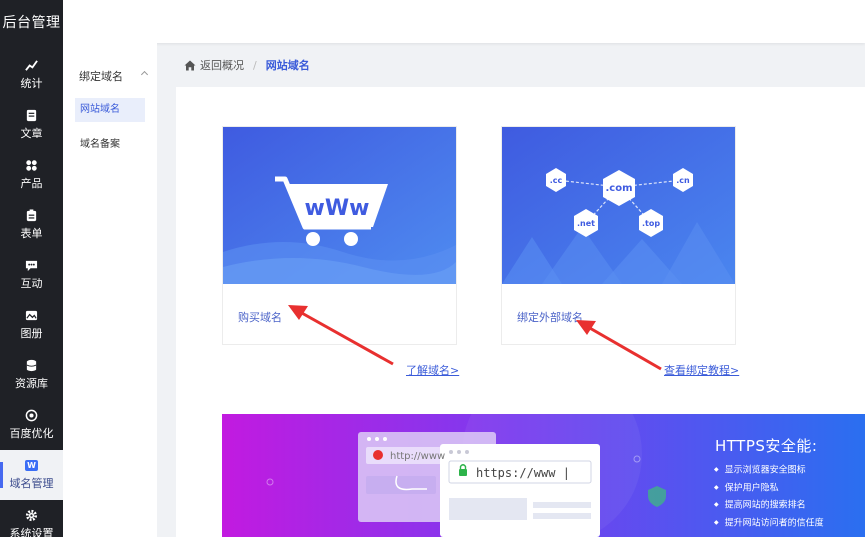 The height and width of the screenshot is (537, 865). I want to click on bind-domain-banner: .cc .com .cn .net .top, so click(618, 205).